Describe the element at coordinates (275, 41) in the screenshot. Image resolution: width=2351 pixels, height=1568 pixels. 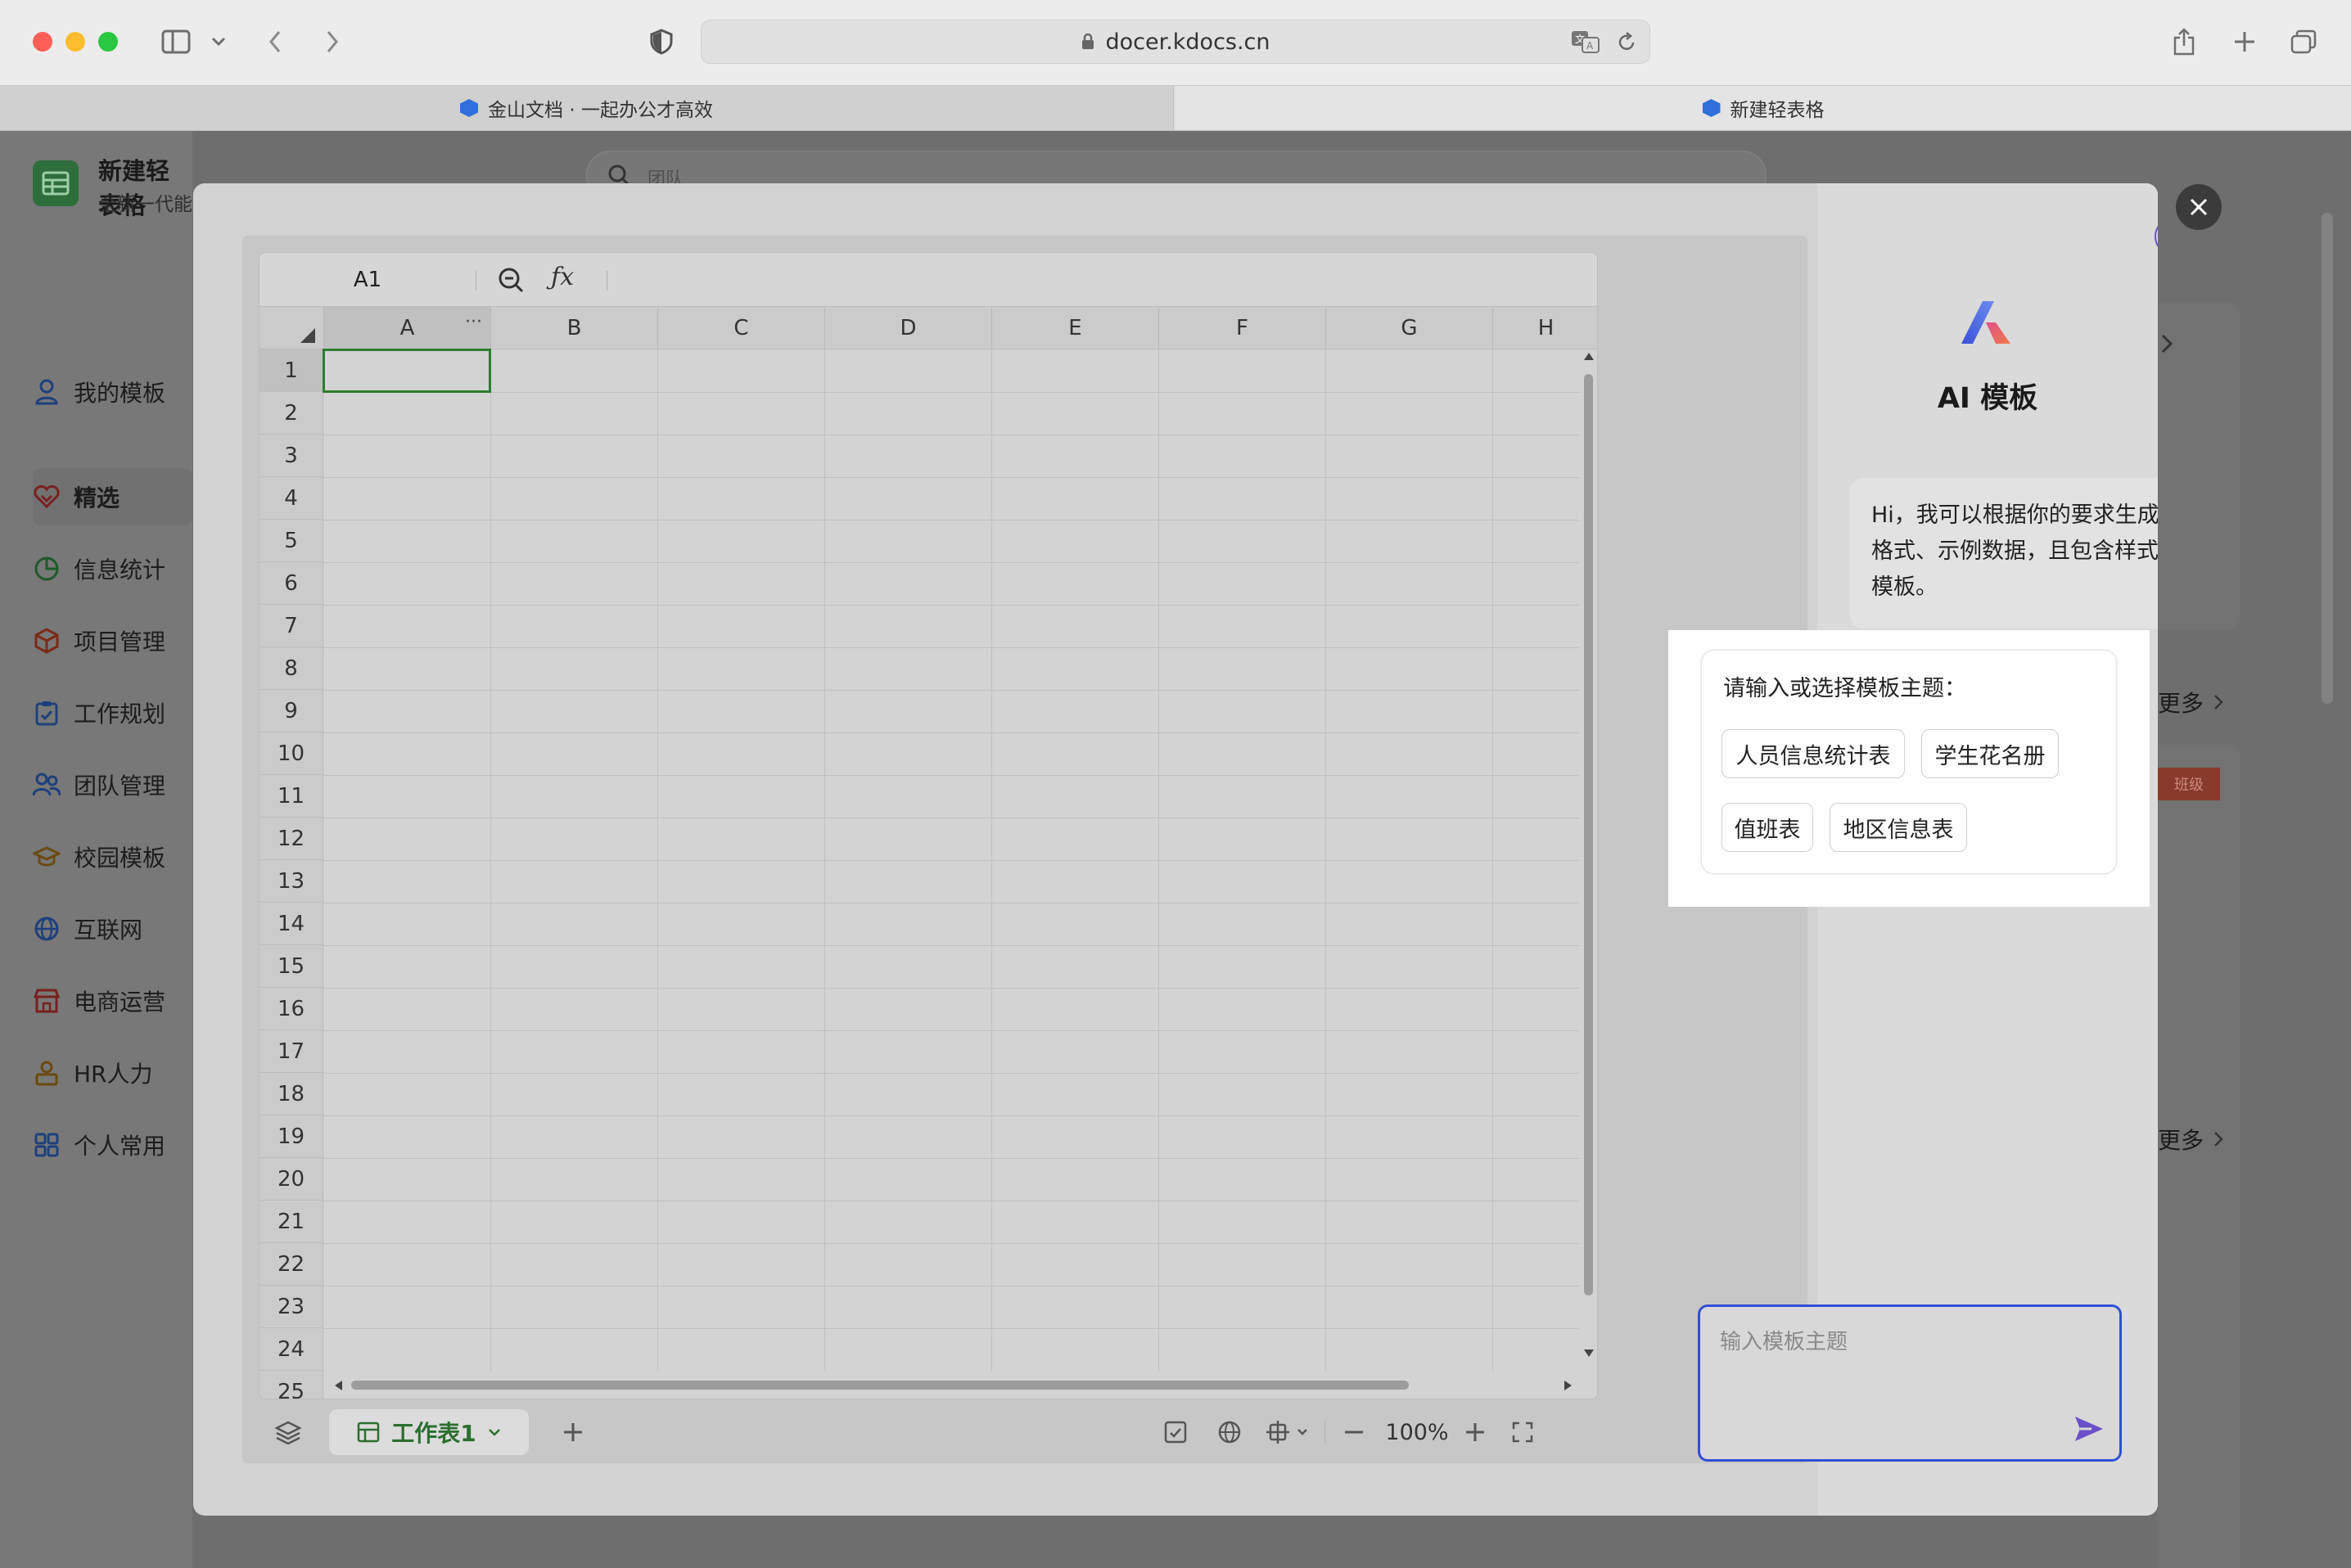
I see `back-icon` at that location.